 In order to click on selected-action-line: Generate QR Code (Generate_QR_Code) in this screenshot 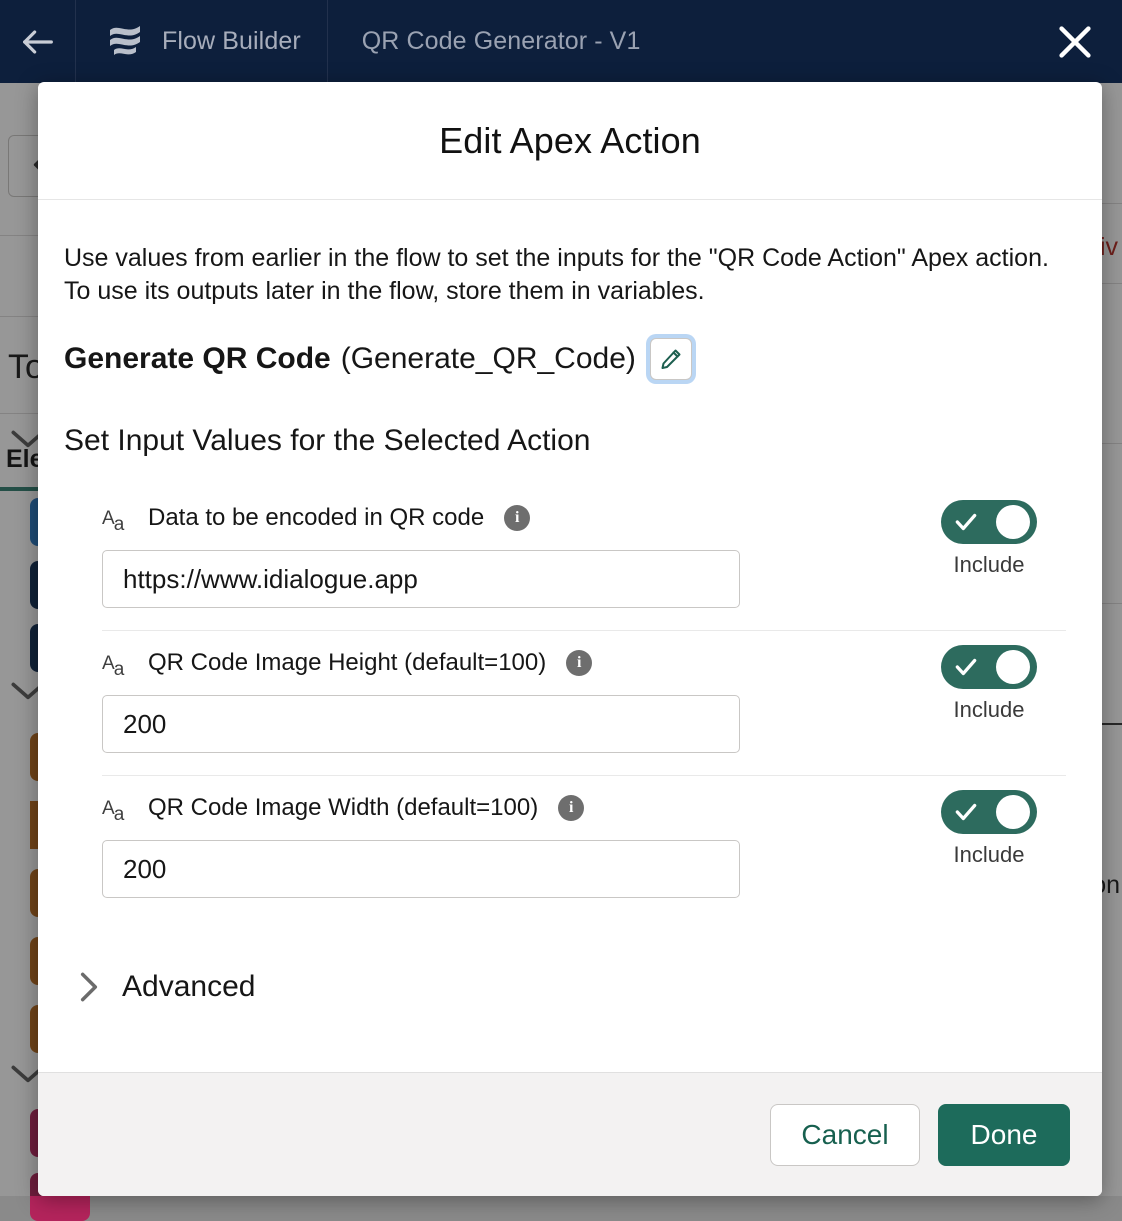, I will do `click(570, 359)`.